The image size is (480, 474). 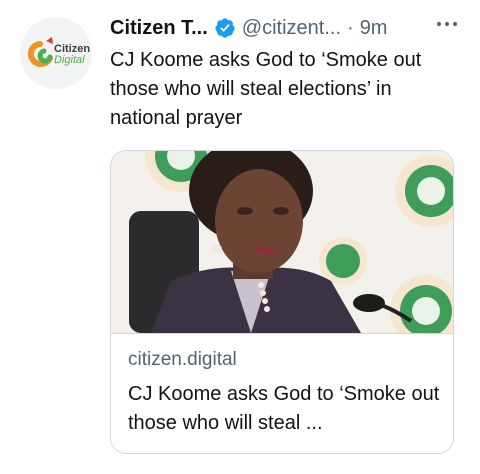 I want to click on avatar: Citizen Digital, so click(x=56, y=53).